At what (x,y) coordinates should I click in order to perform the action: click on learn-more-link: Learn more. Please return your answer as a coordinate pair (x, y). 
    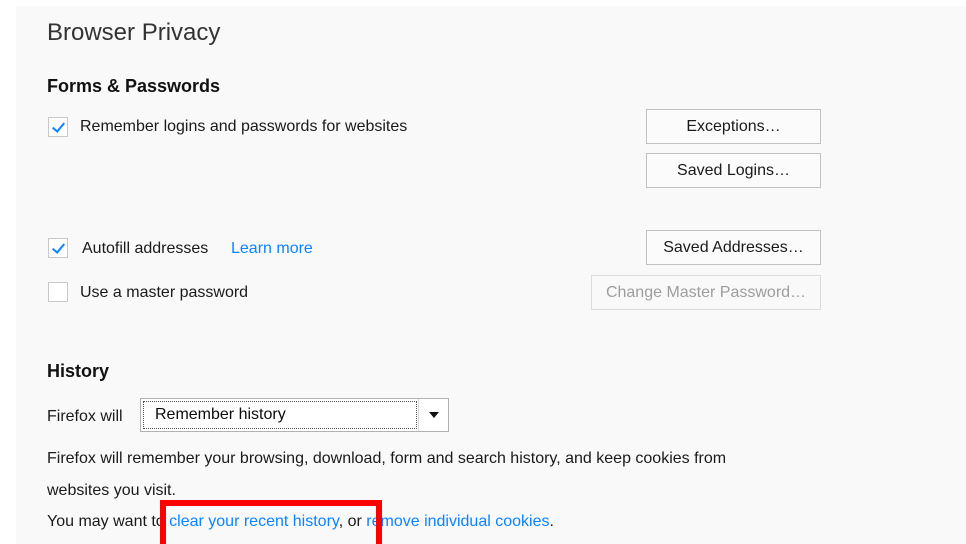
    Looking at the image, I should click on (272, 249).